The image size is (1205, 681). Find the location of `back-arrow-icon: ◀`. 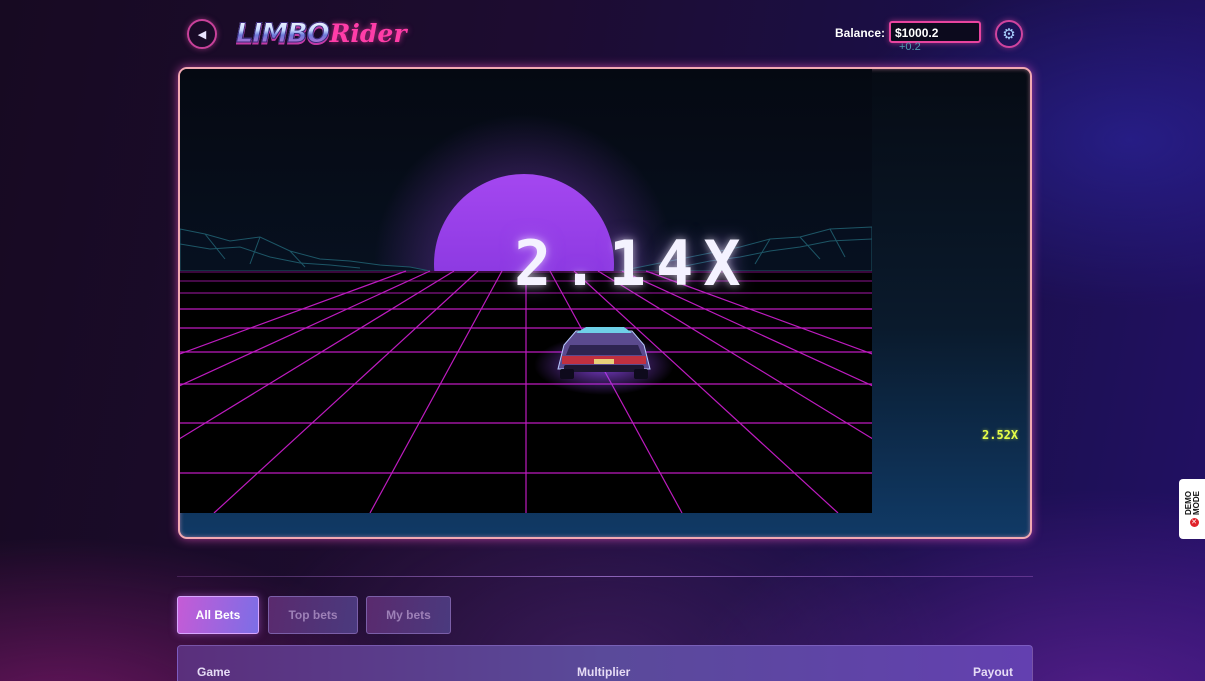

back-arrow-icon: ◀ is located at coordinates (202, 34).